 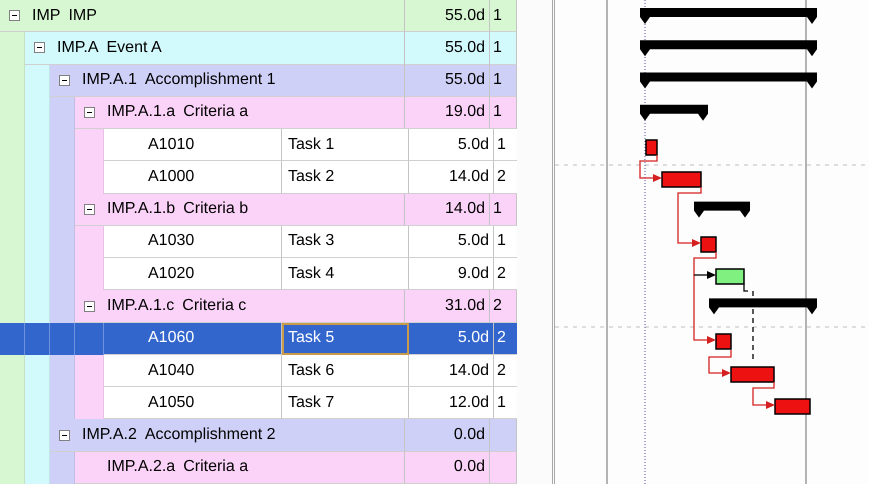 I want to click on tree-node: IMP.A.1.c Criteria c, so click(x=240, y=306).